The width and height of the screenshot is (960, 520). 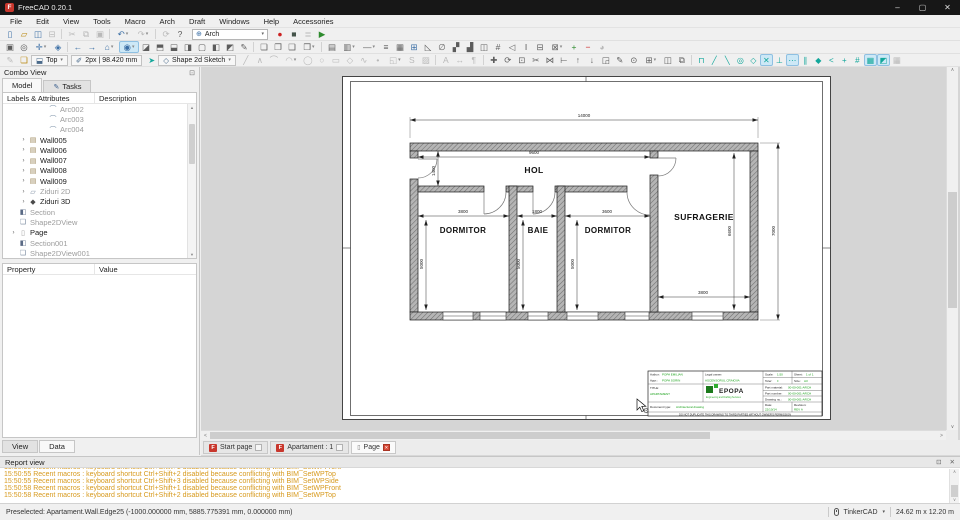 I want to click on line-style-button: ✐ 2px | 98.420 mm, so click(x=106, y=60).